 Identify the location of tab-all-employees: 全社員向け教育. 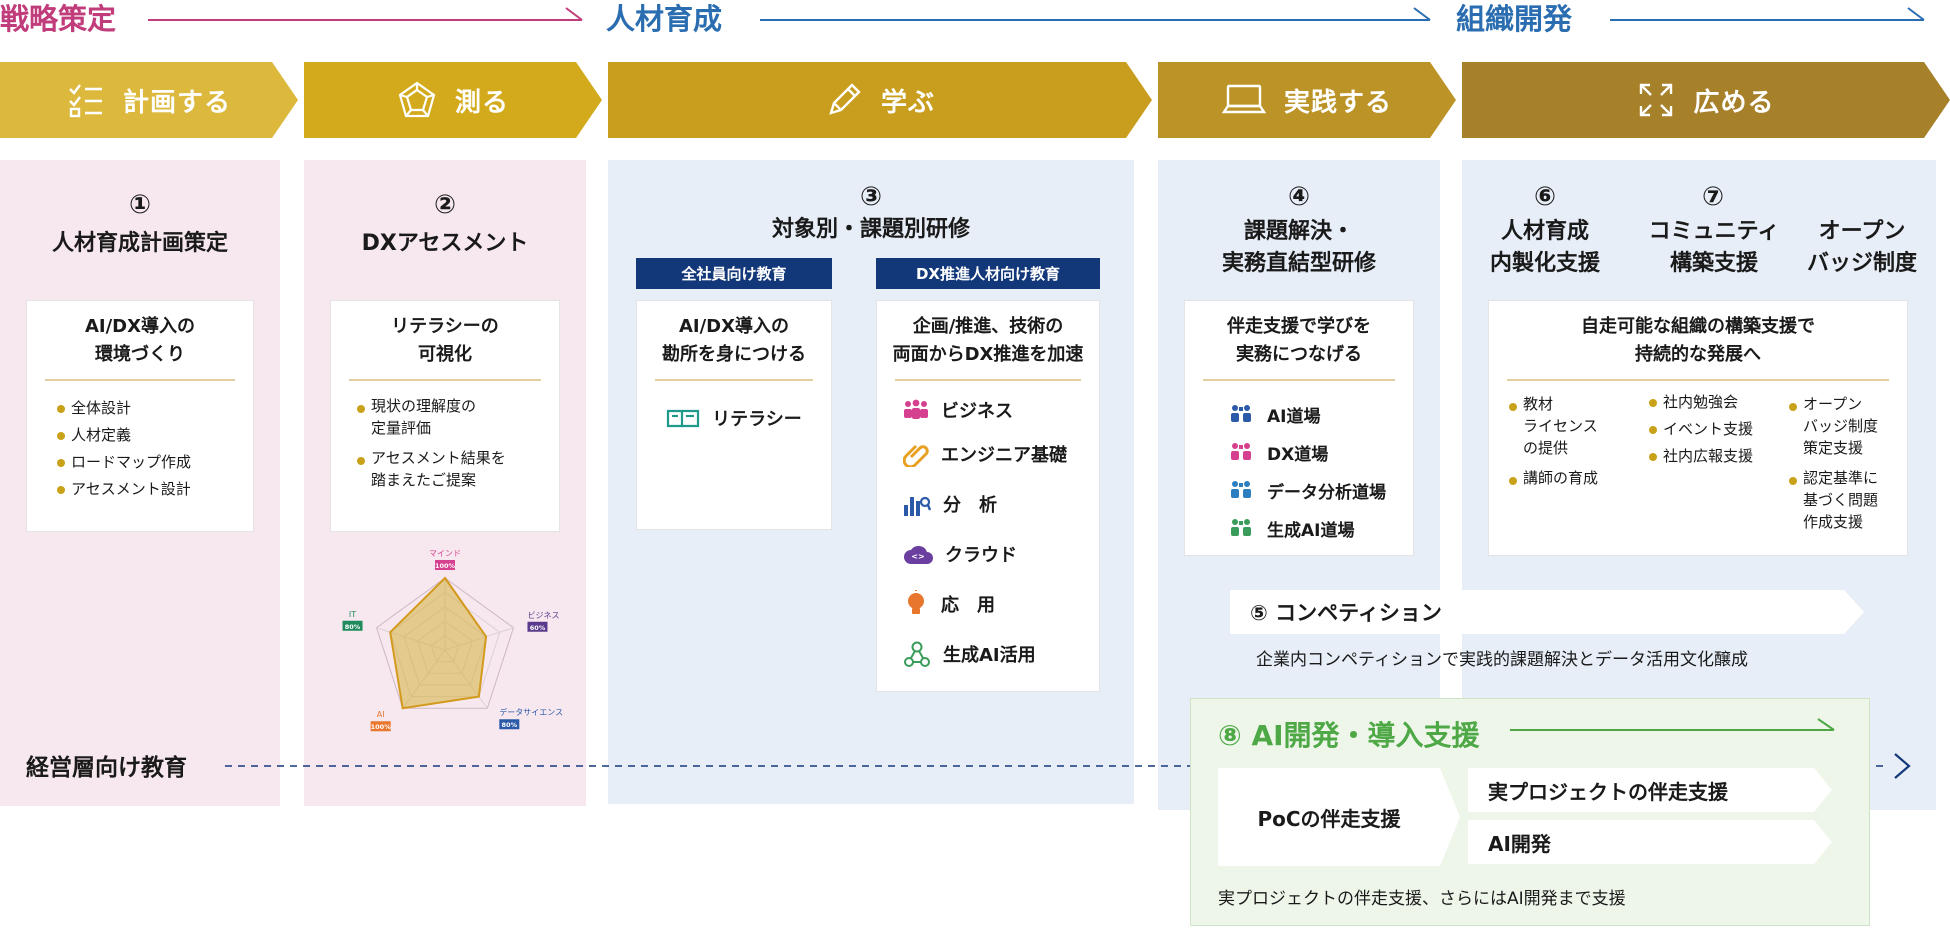
(734, 273).